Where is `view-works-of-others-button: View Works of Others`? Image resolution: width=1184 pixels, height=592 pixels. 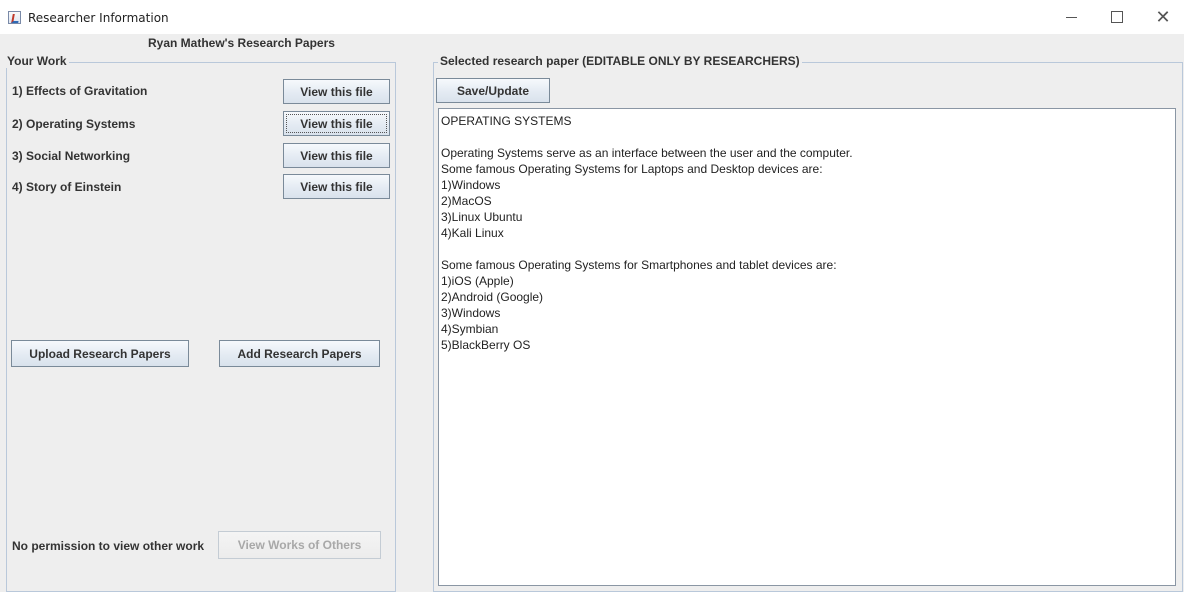
view-works-of-others-button: View Works of Others is located at coordinates (299, 545).